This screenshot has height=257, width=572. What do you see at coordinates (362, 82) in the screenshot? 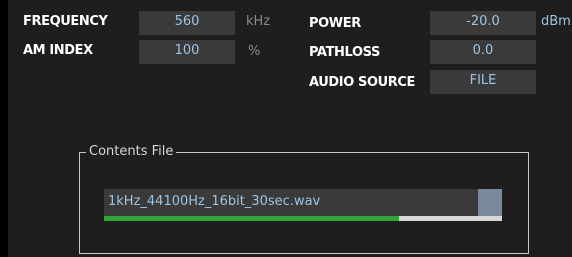
I see `audio-source-label: AUDIO SOURCE` at bounding box center [362, 82].